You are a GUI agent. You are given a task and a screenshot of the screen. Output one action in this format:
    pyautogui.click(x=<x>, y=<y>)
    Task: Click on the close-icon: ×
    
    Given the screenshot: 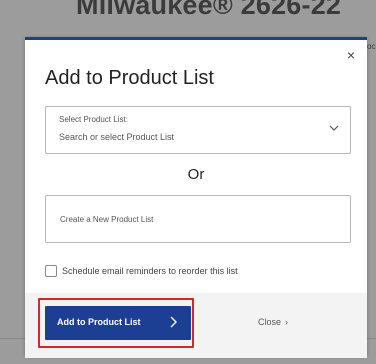 What is the action you would take?
    pyautogui.click(x=351, y=55)
    